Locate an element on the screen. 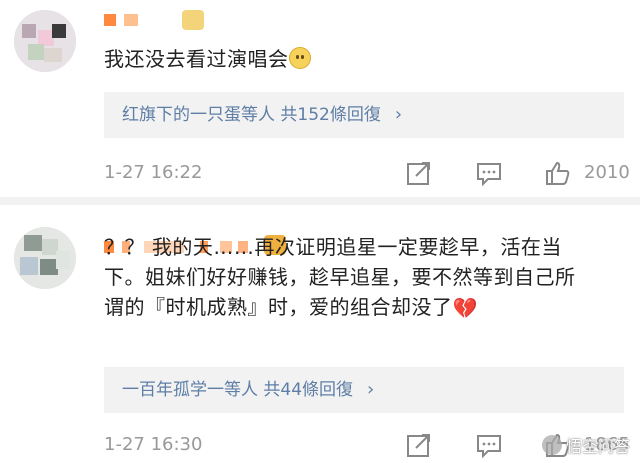  replies-link: 红旗下的一只蛋等人 共152條回復 › is located at coordinates (364, 115).